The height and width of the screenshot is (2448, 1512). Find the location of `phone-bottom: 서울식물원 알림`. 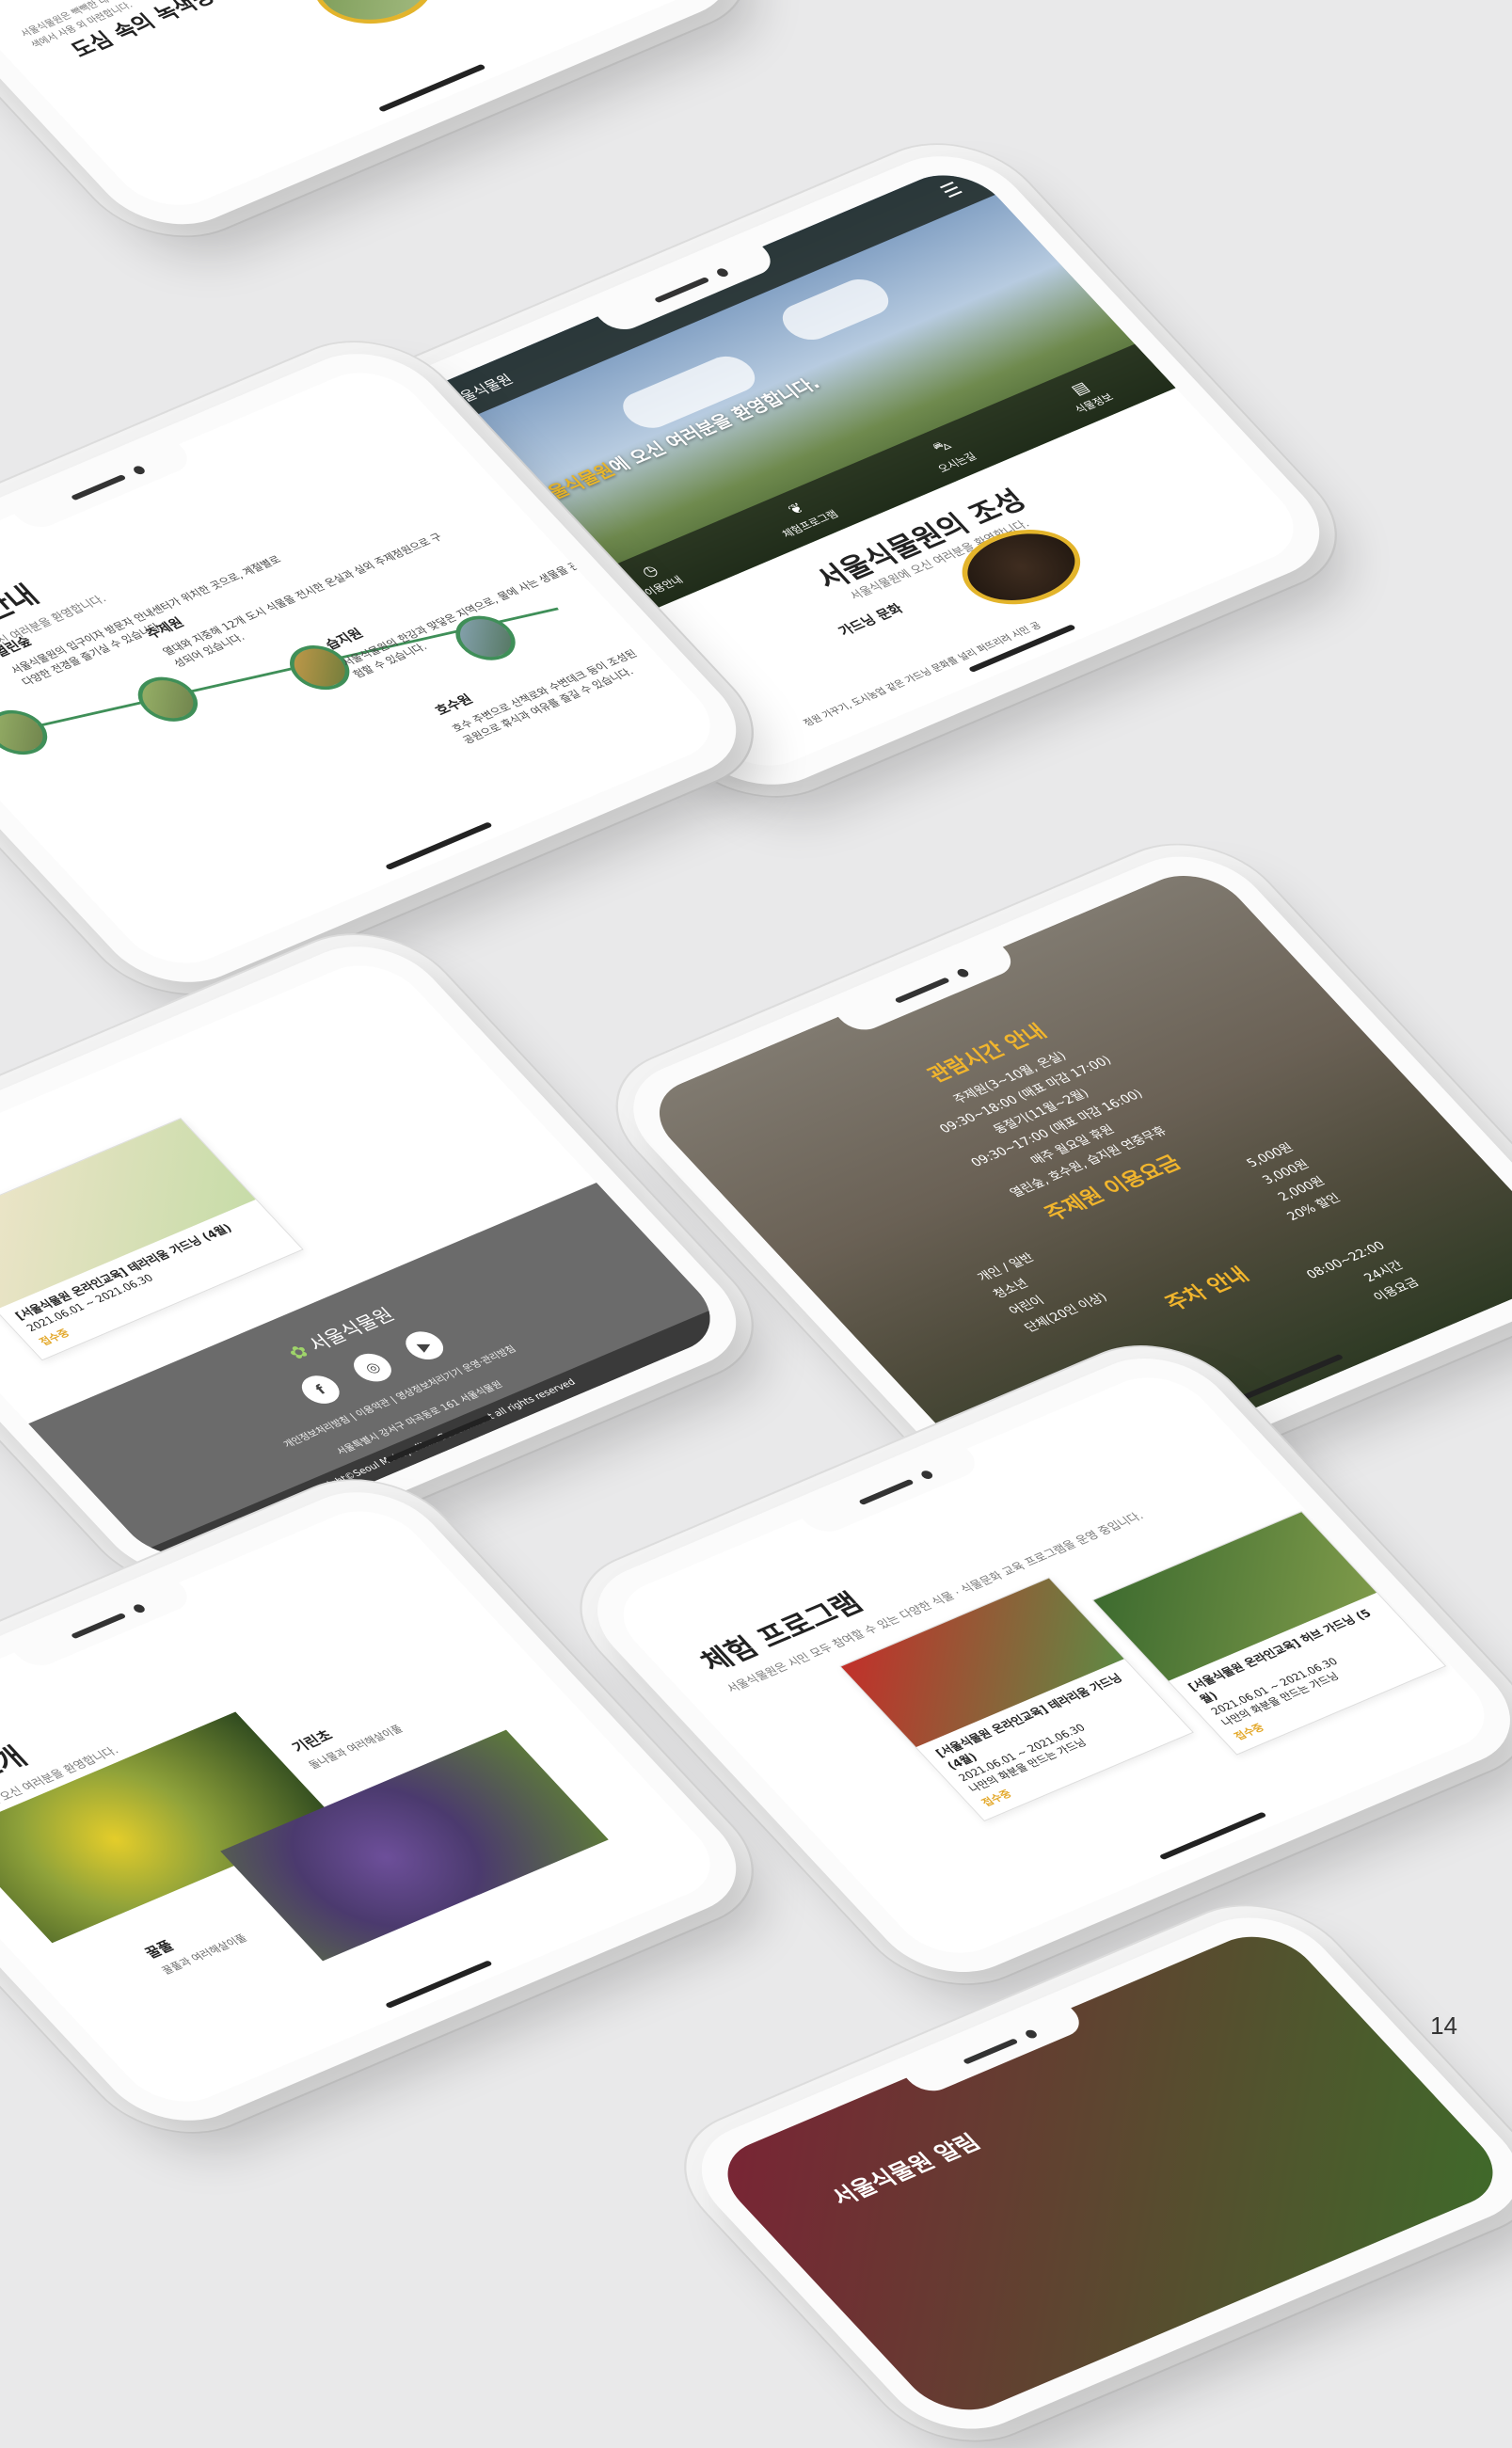

phone-bottom: 서울식물원 알림 is located at coordinates (1091, 2173).